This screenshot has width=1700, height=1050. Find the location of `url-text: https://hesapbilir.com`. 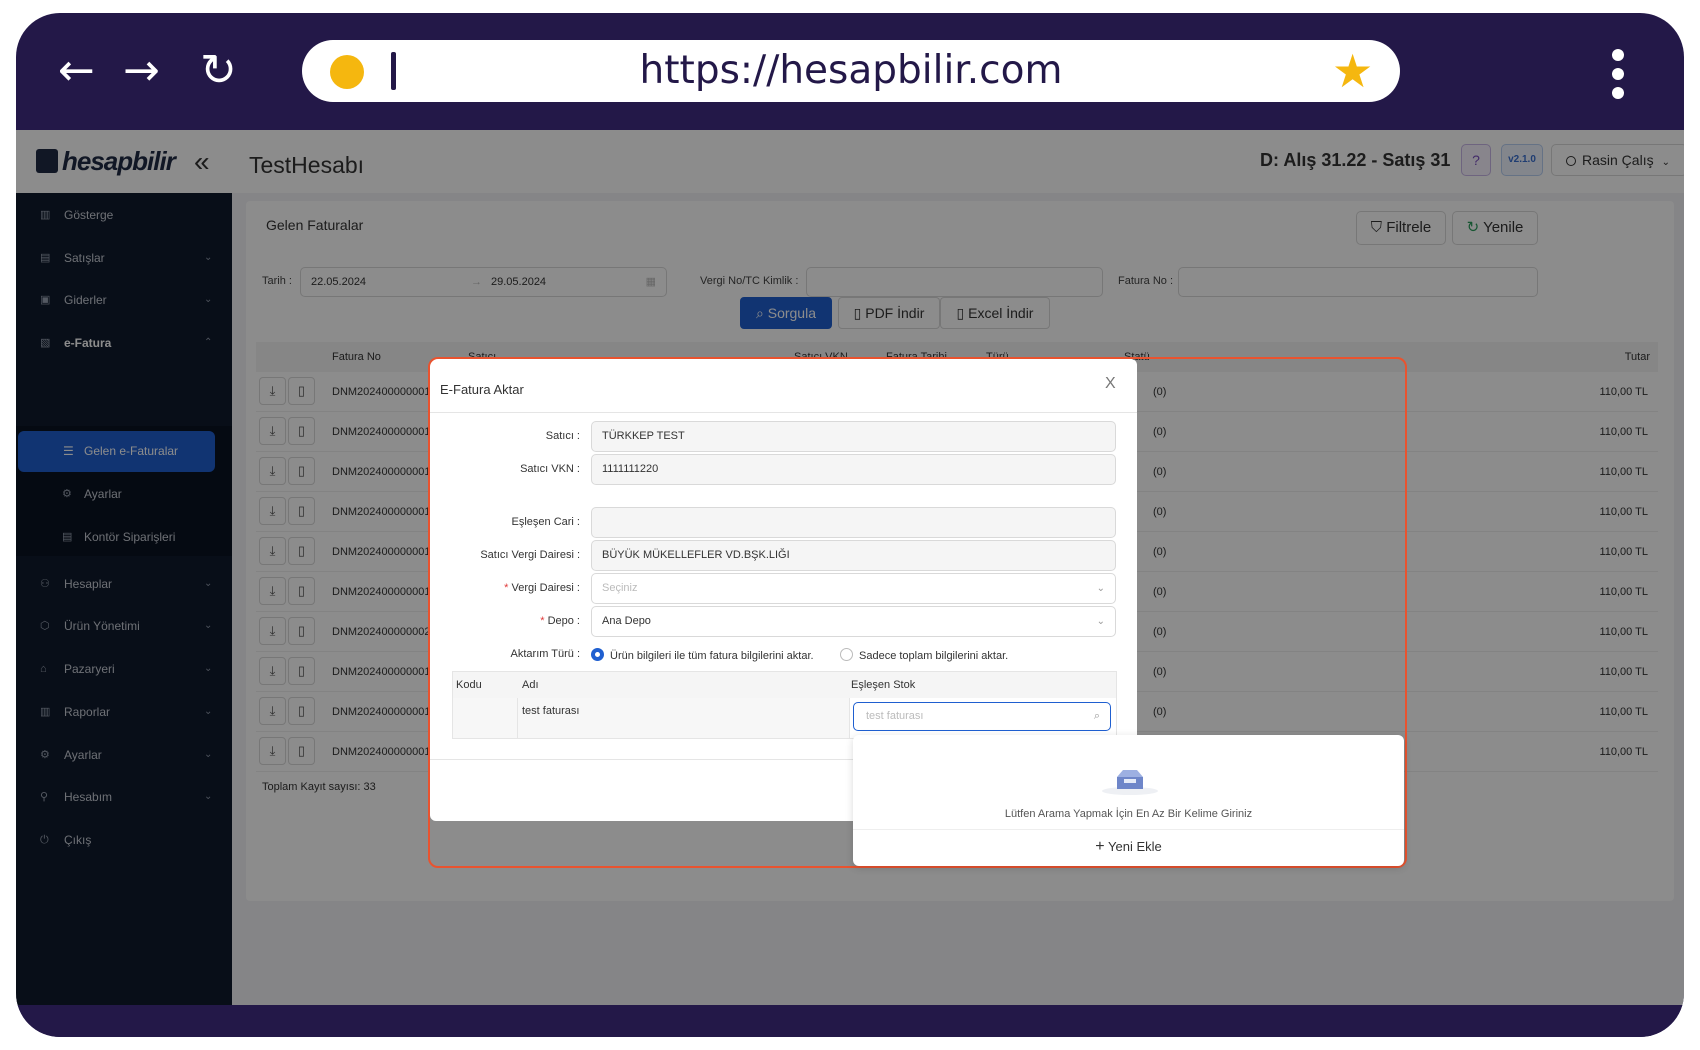

url-text: https://hesapbilir.com is located at coordinates (851, 70).